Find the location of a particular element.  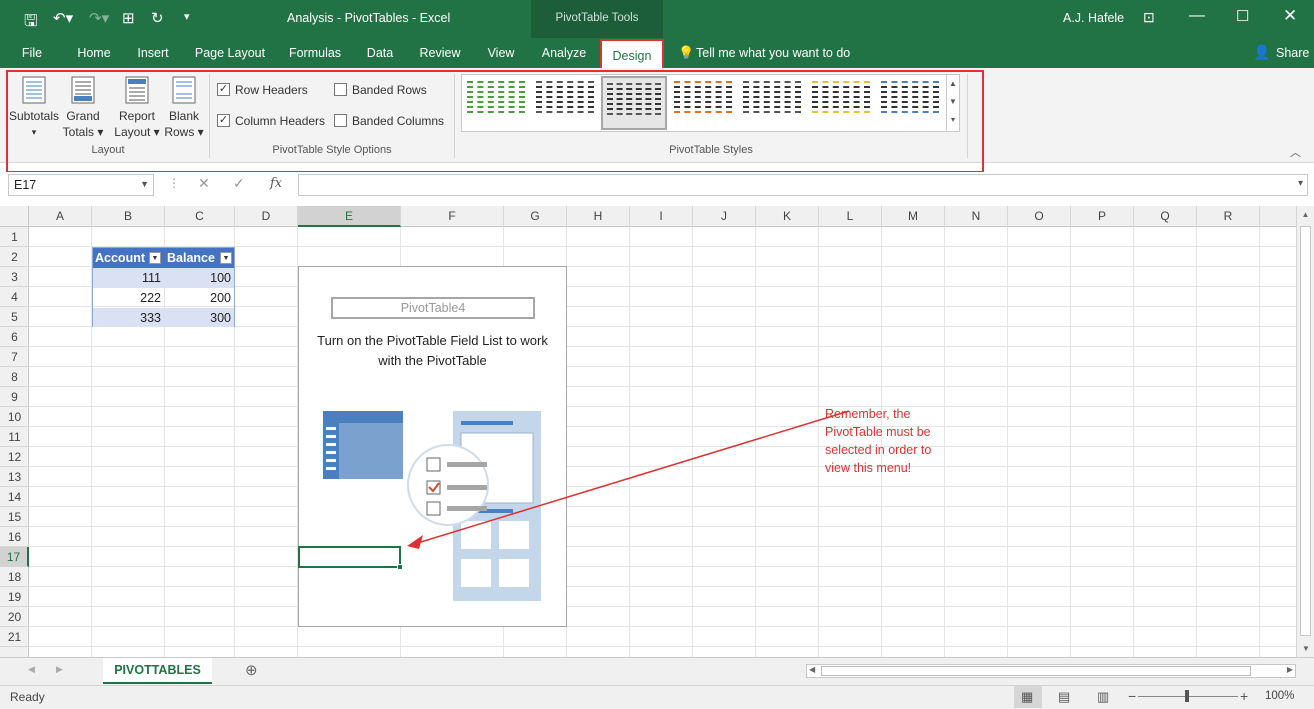

tab-insert: Insert is located at coordinates (153, 53).